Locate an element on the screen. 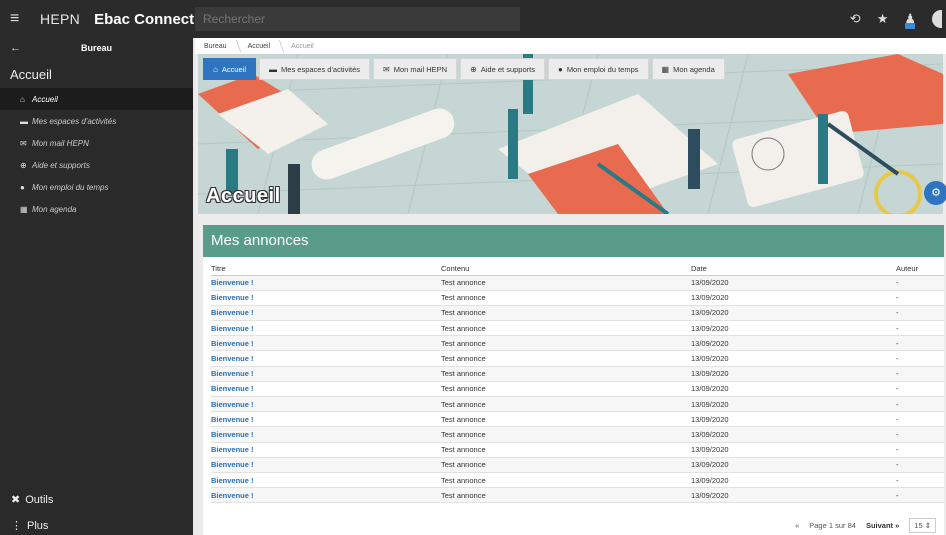  logo: HEPN Ebac Connect is located at coordinates (117, 19).